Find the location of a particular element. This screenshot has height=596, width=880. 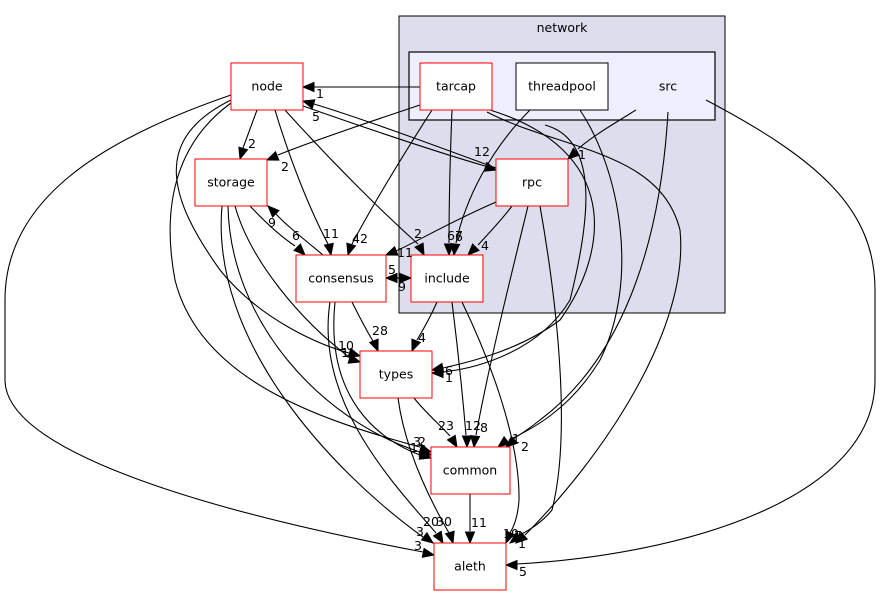

cluster-network-label: network is located at coordinates (563, 27).